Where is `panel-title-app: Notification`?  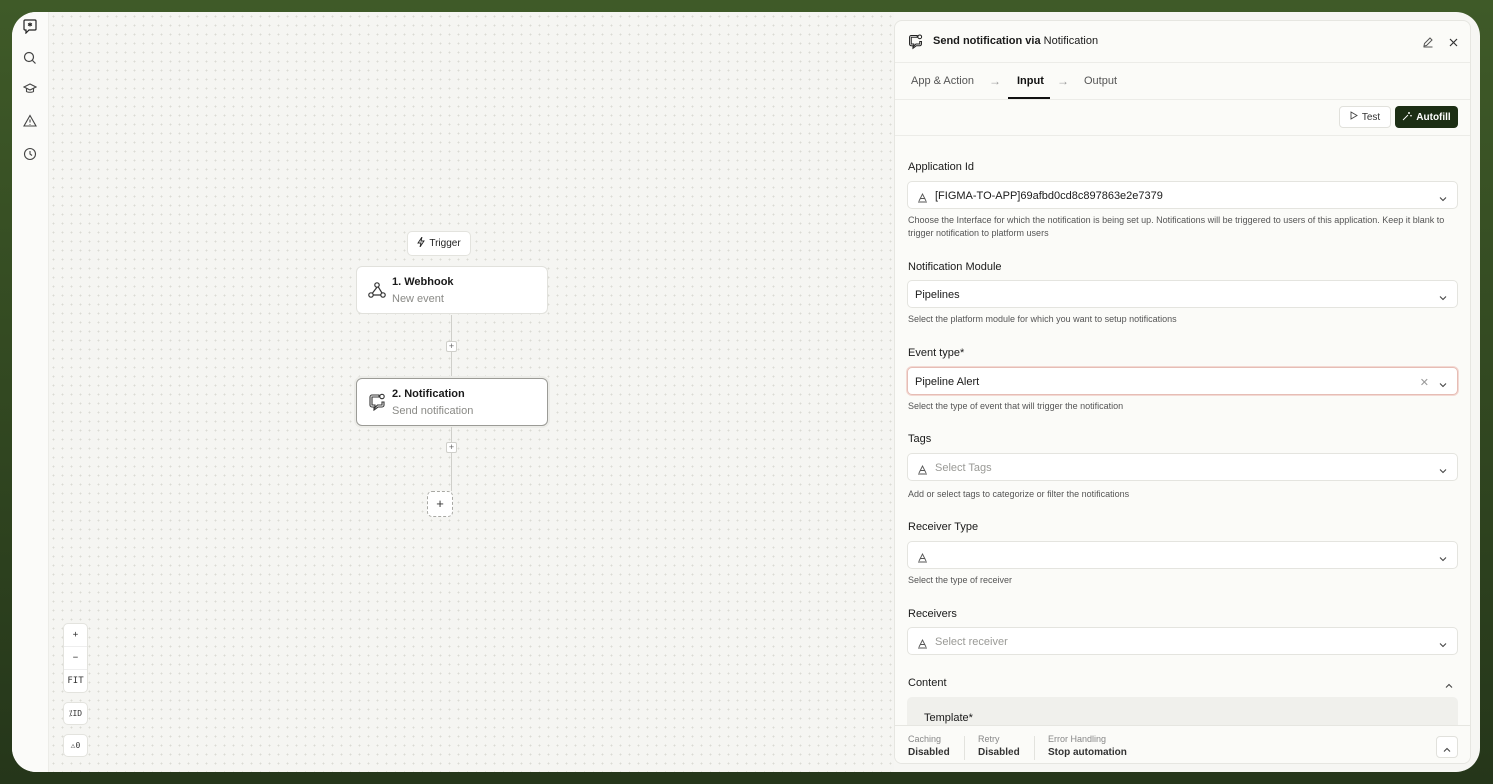 panel-title-app: Notification is located at coordinates (1071, 41).